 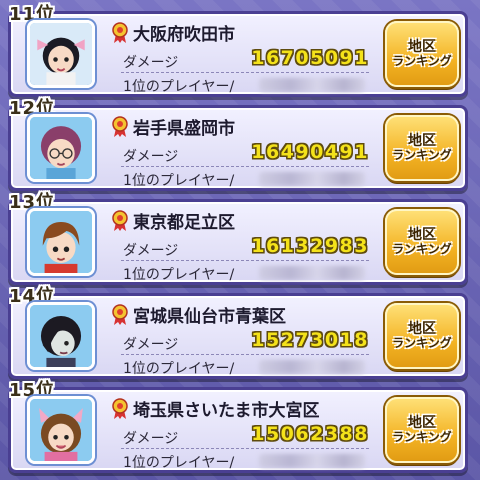 What do you see at coordinates (226, 411) in the screenshot?
I see `region-name: 埼玉県さいたま市大宮区` at bounding box center [226, 411].